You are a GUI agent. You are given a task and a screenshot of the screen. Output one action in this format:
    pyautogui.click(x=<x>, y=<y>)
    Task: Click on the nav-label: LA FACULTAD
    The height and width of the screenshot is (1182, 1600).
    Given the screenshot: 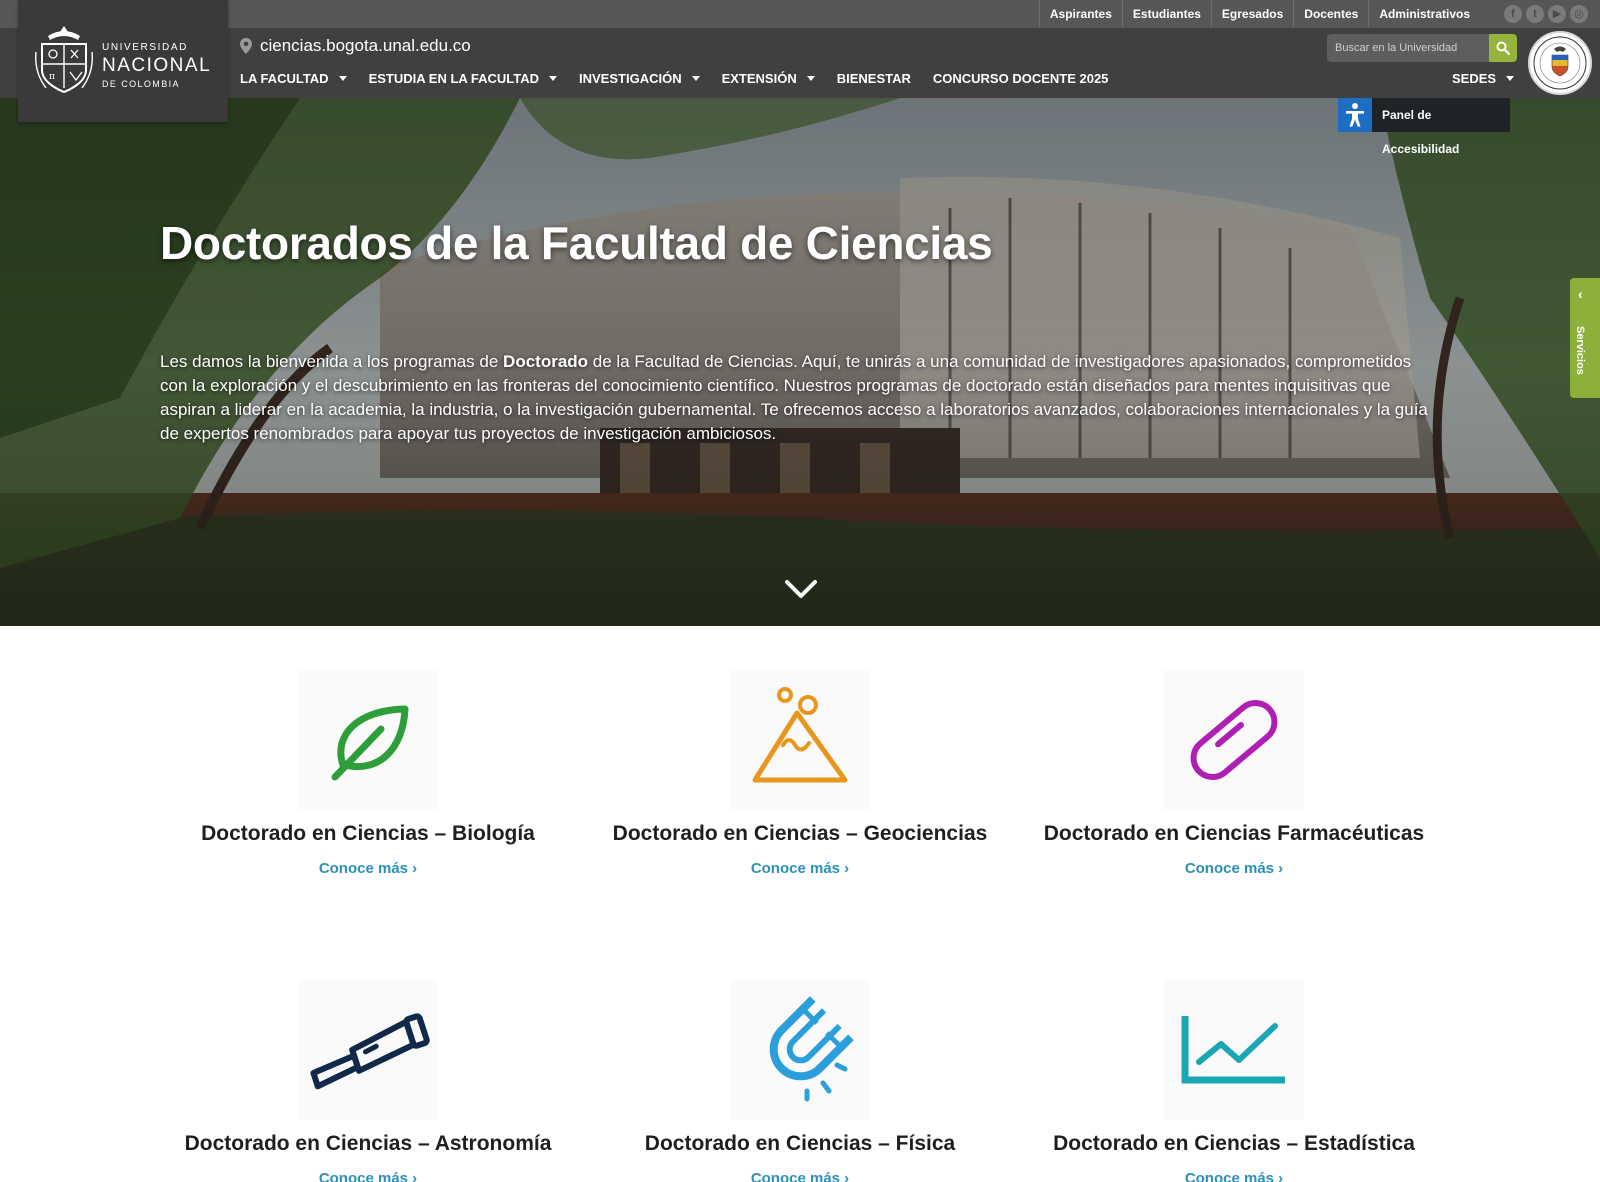 What is the action you would take?
    pyautogui.click(x=284, y=78)
    